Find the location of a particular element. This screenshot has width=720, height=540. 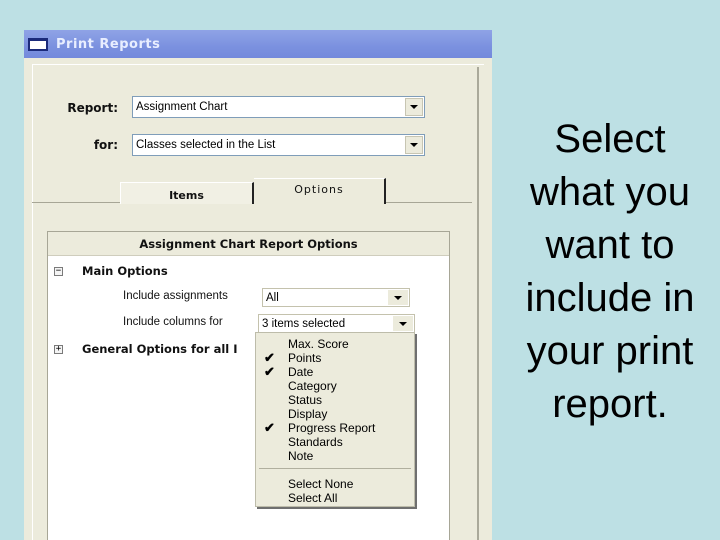

title-bar: Print Reports is located at coordinates (258, 44).